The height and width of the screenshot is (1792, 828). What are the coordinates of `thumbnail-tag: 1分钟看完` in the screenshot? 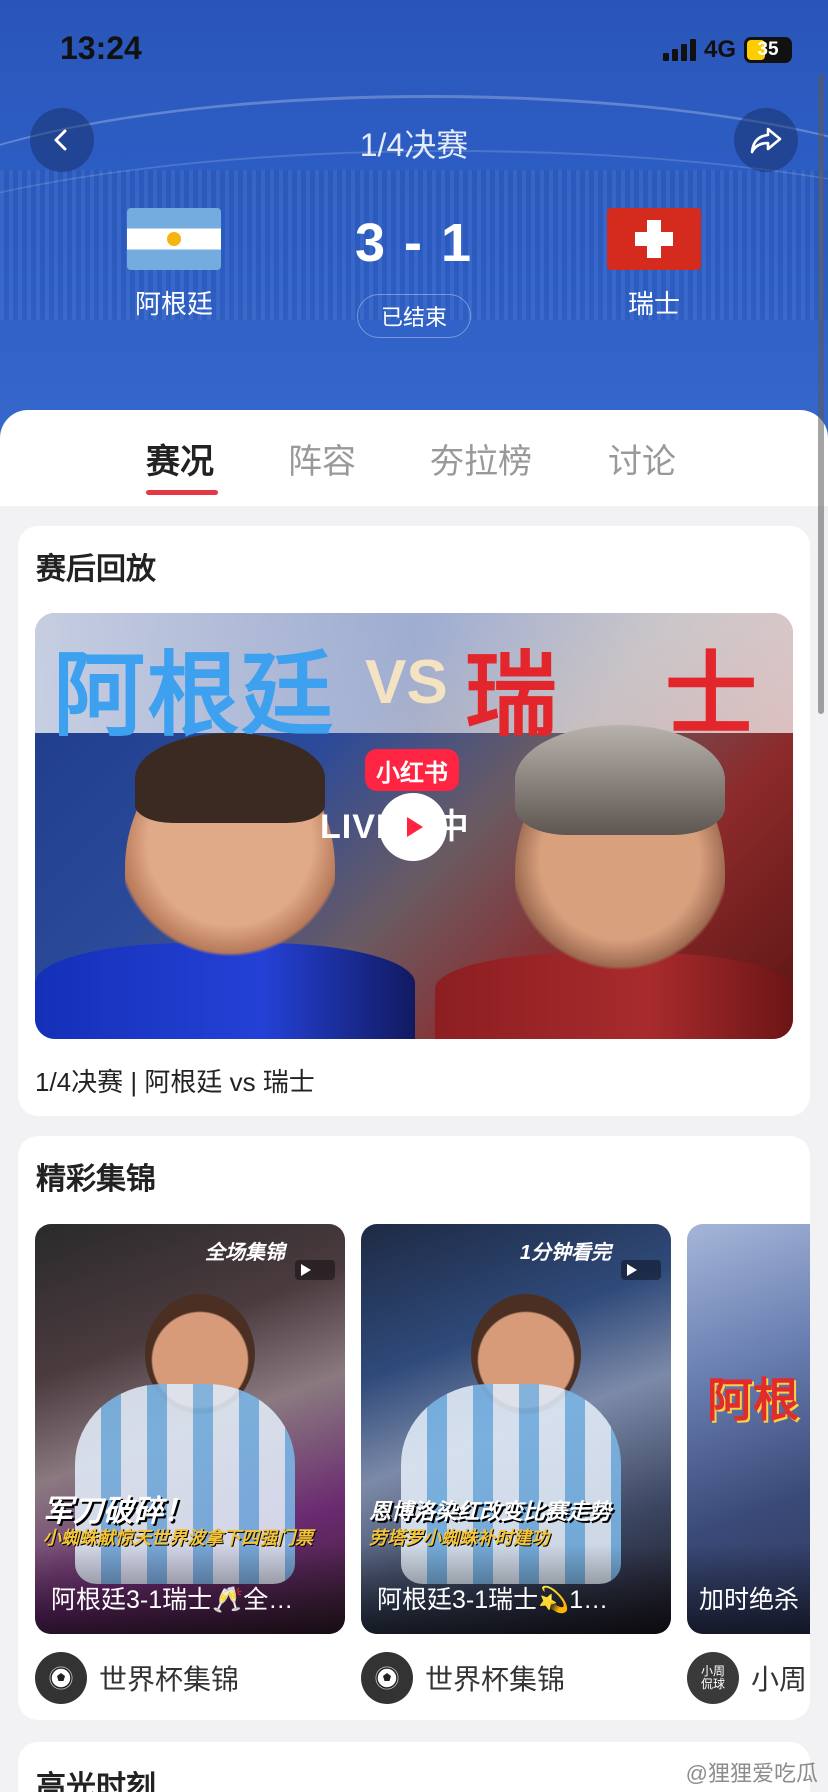 It's located at (565, 1253).